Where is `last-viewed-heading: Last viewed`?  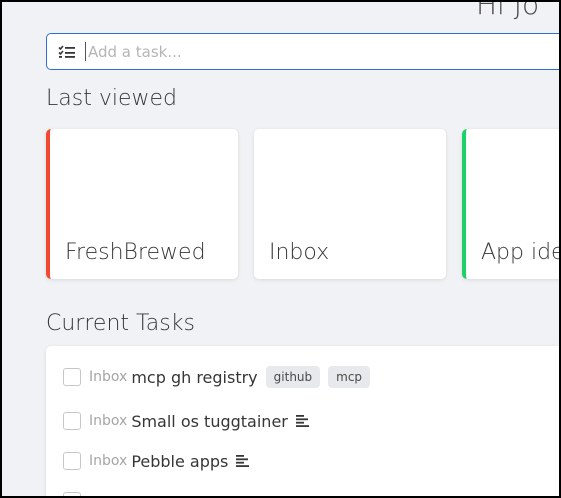
last-viewed-heading: Last viewed is located at coordinates (111, 98).